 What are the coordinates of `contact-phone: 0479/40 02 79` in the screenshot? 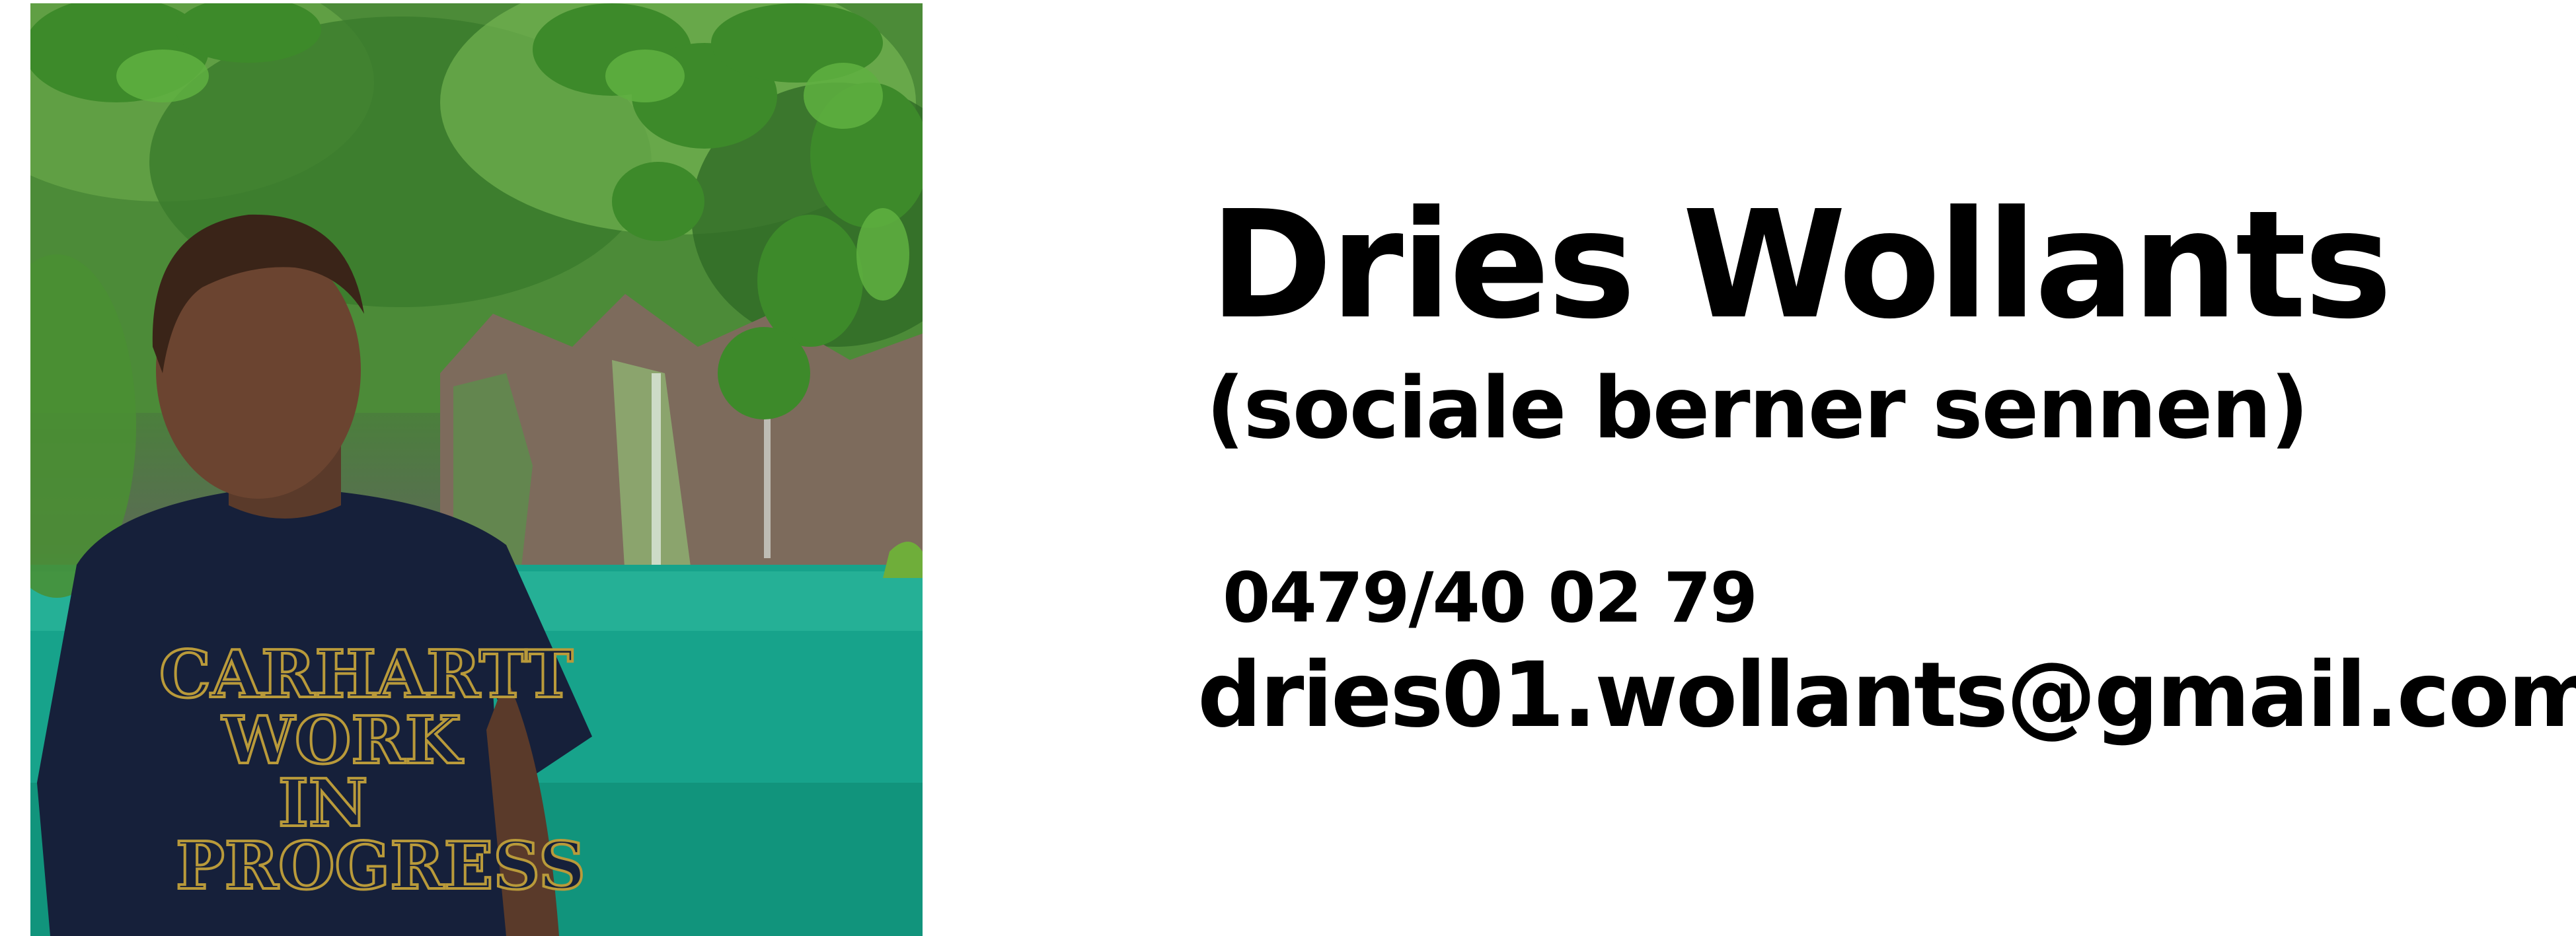 It's located at (1490, 598).